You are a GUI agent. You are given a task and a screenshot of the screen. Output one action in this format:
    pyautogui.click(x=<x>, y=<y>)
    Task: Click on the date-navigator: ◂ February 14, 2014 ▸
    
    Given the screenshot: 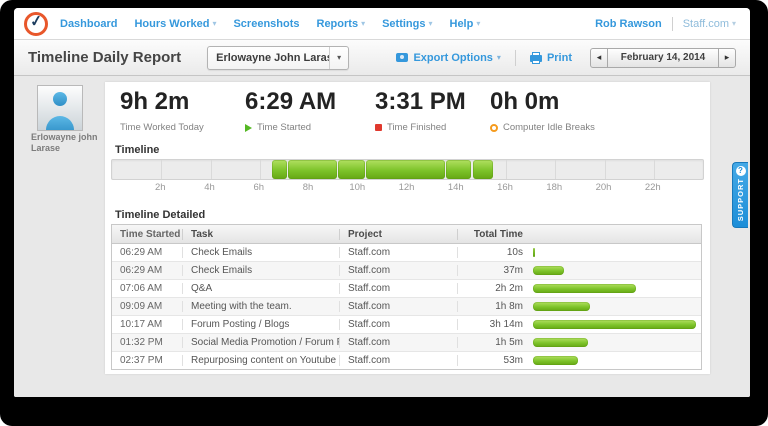 What is the action you would take?
    pyautogui.click(x=663, y=57)
    